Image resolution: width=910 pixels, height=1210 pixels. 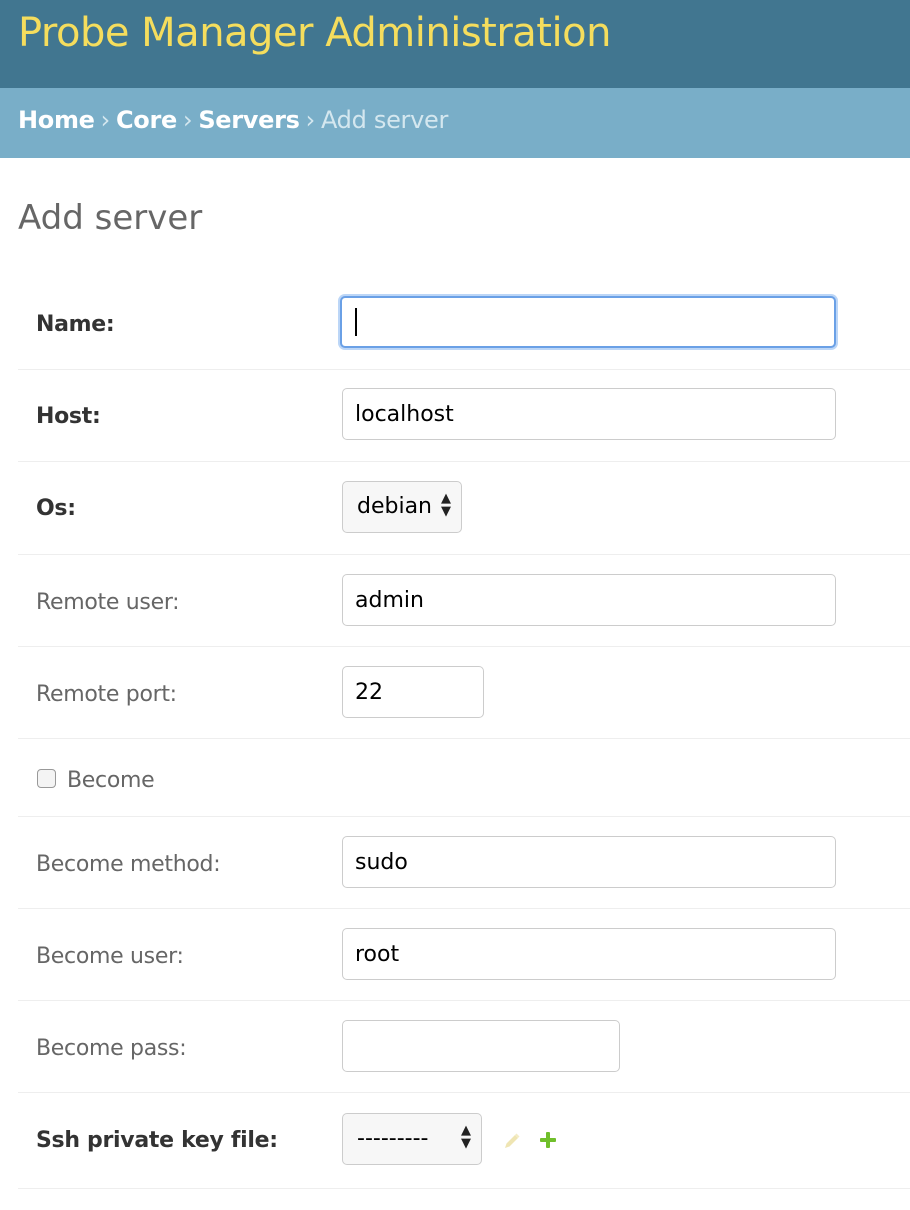 What do you see at coordinates (314, 33) in the screenshot?
I see `site-title: Probe Manager Administration` at bounding box center [314, 33].